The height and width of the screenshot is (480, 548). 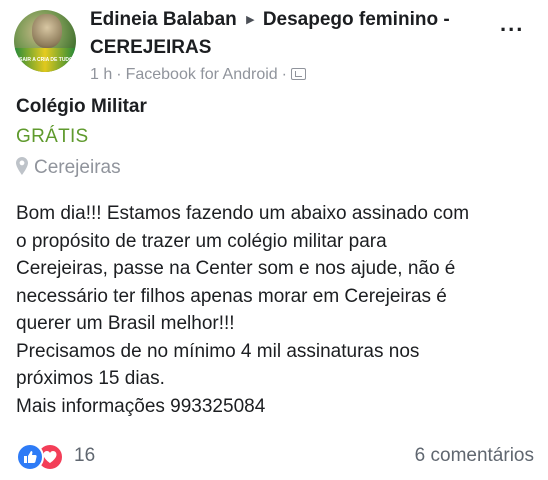 What do you see at coordinates (201, 74) in the screenshot?
I see `post-source: Facebook for Android` at bounding box center [201, 74].